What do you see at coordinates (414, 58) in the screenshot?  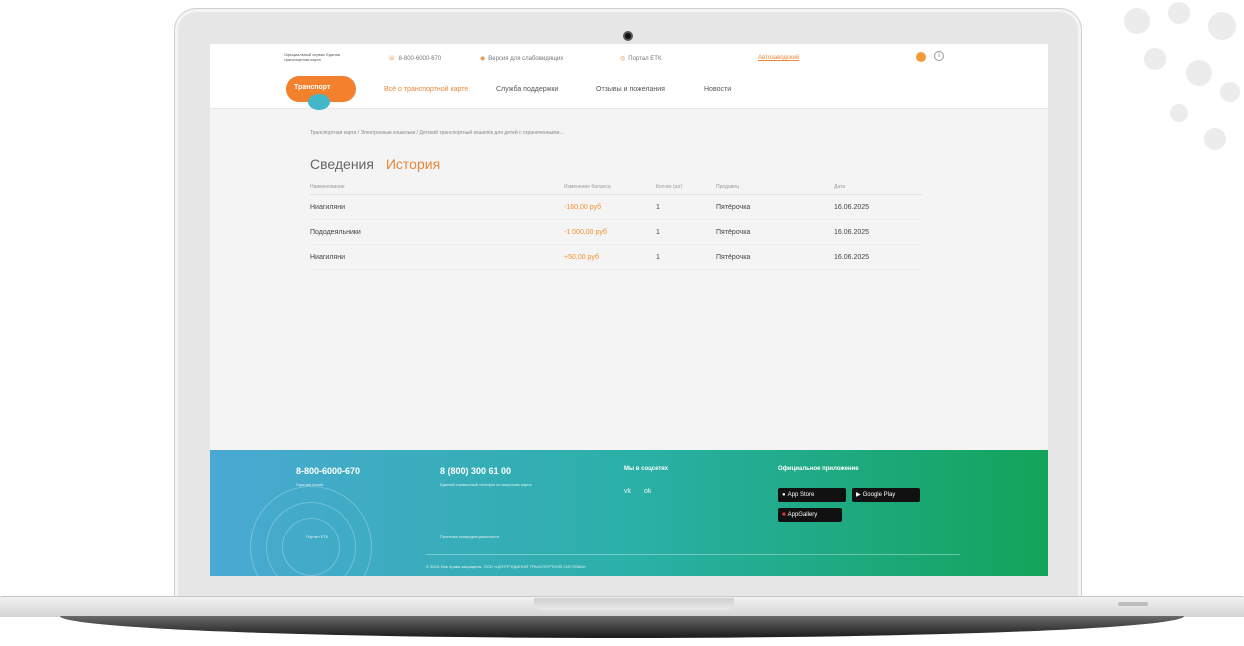 I see `hotline-link: ☏ 8-800-6000-670` at bounding box center [414, 58].